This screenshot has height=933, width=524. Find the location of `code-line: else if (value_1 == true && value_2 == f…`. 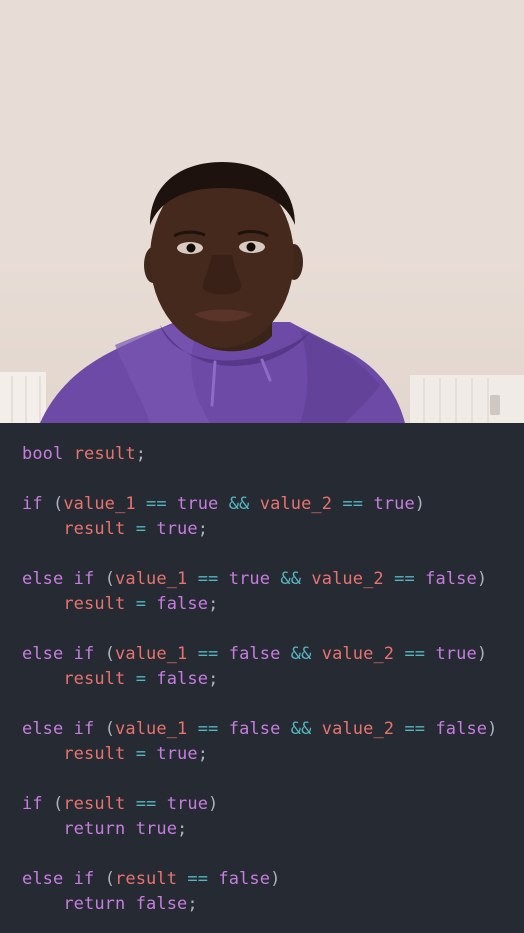

code-line: else if (value_1 == true && value_2 == f… is located at coordinates (254, 579).